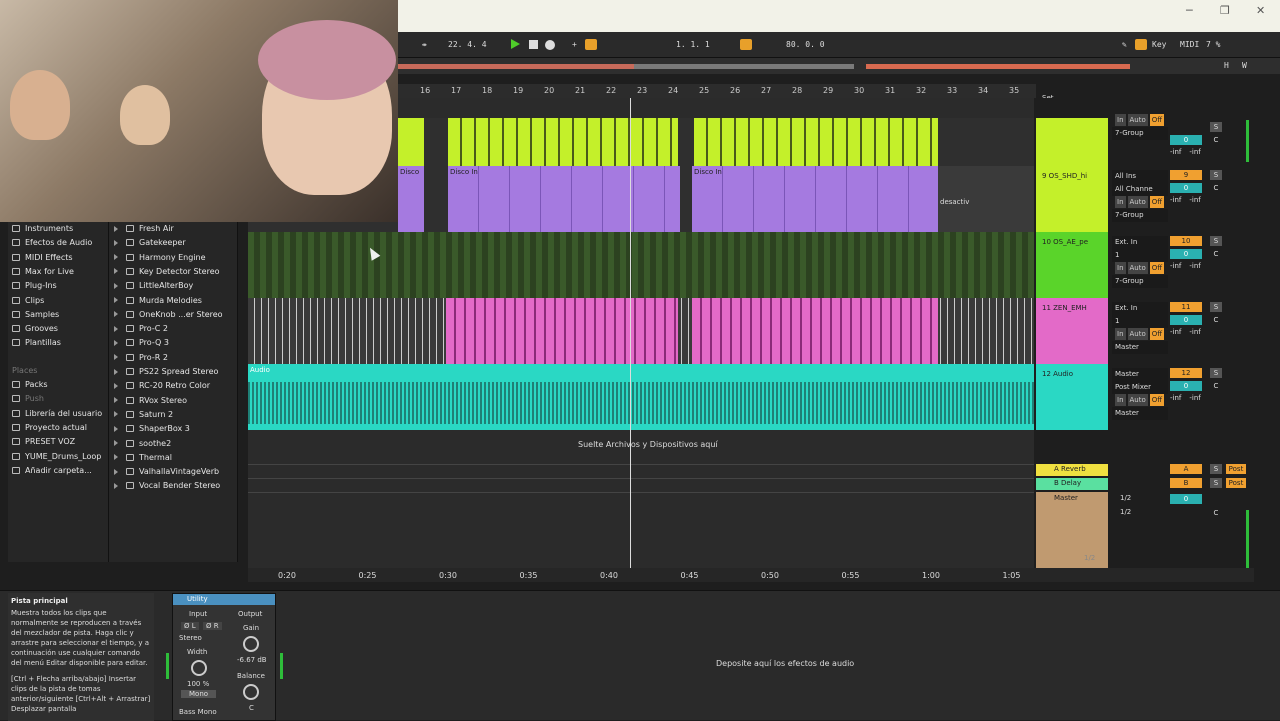 Image resolution: width=1280 pixels, height=721 pixels. Describe the element at coordinates (167, 486) in the screenshot. I see `plugin-item-18: Vocal Bender Stereo` at that location.